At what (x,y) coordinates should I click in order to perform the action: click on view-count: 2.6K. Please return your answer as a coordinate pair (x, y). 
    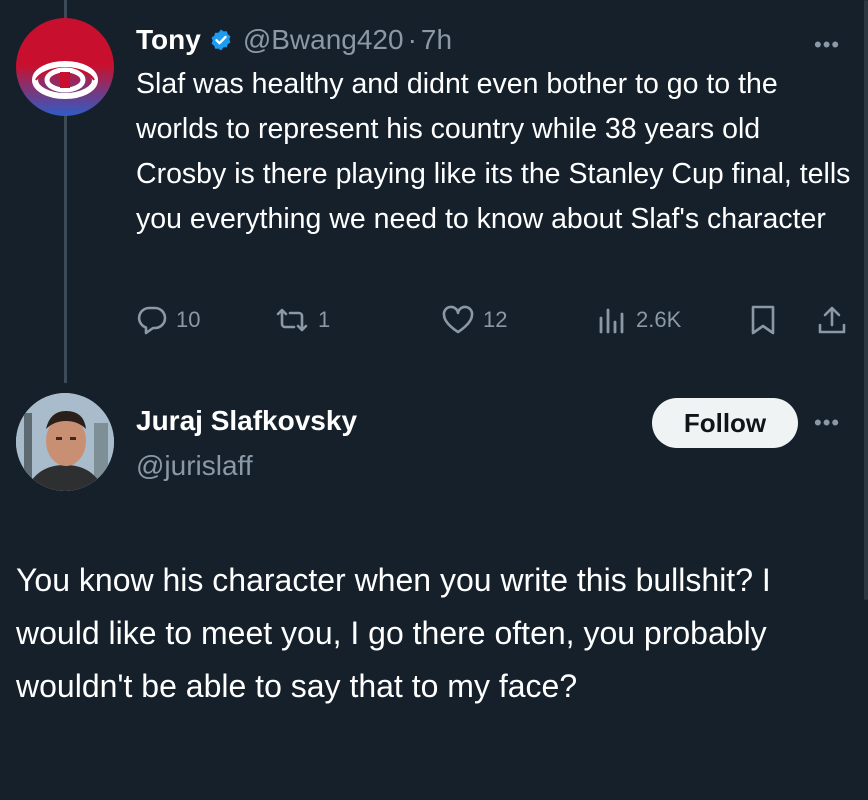
    Looking at the image, I should click on (659, 319).